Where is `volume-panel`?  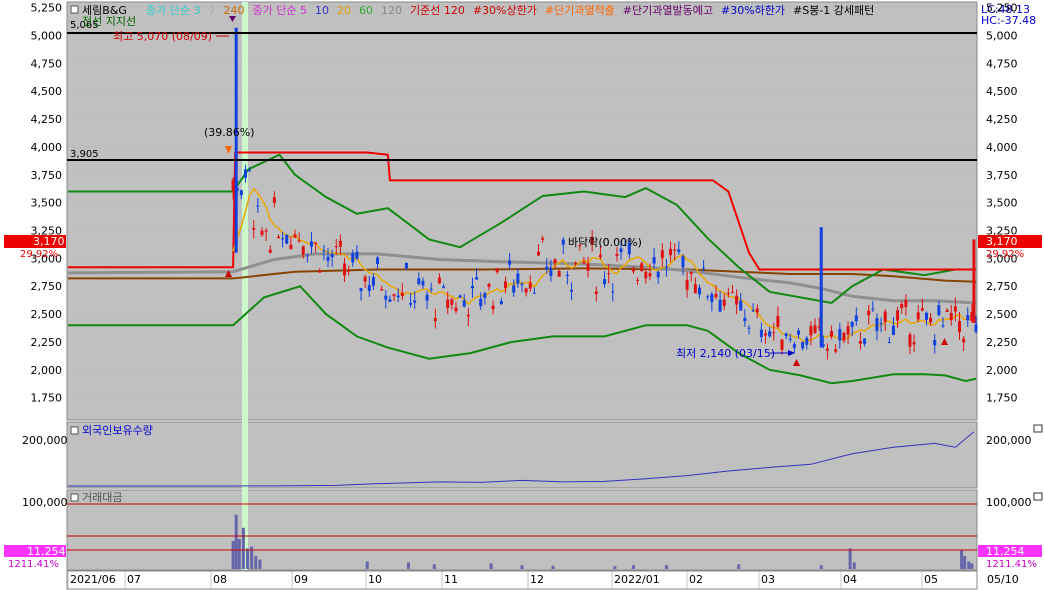
volume-panel is located at coordinates (522, 530).